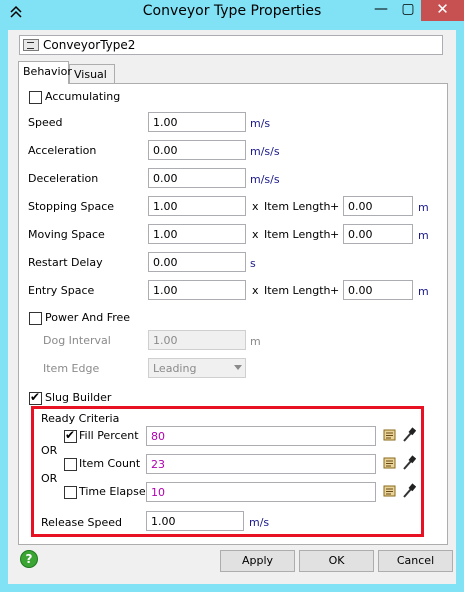  I want to click on name-field-icon, so click(31, 45).